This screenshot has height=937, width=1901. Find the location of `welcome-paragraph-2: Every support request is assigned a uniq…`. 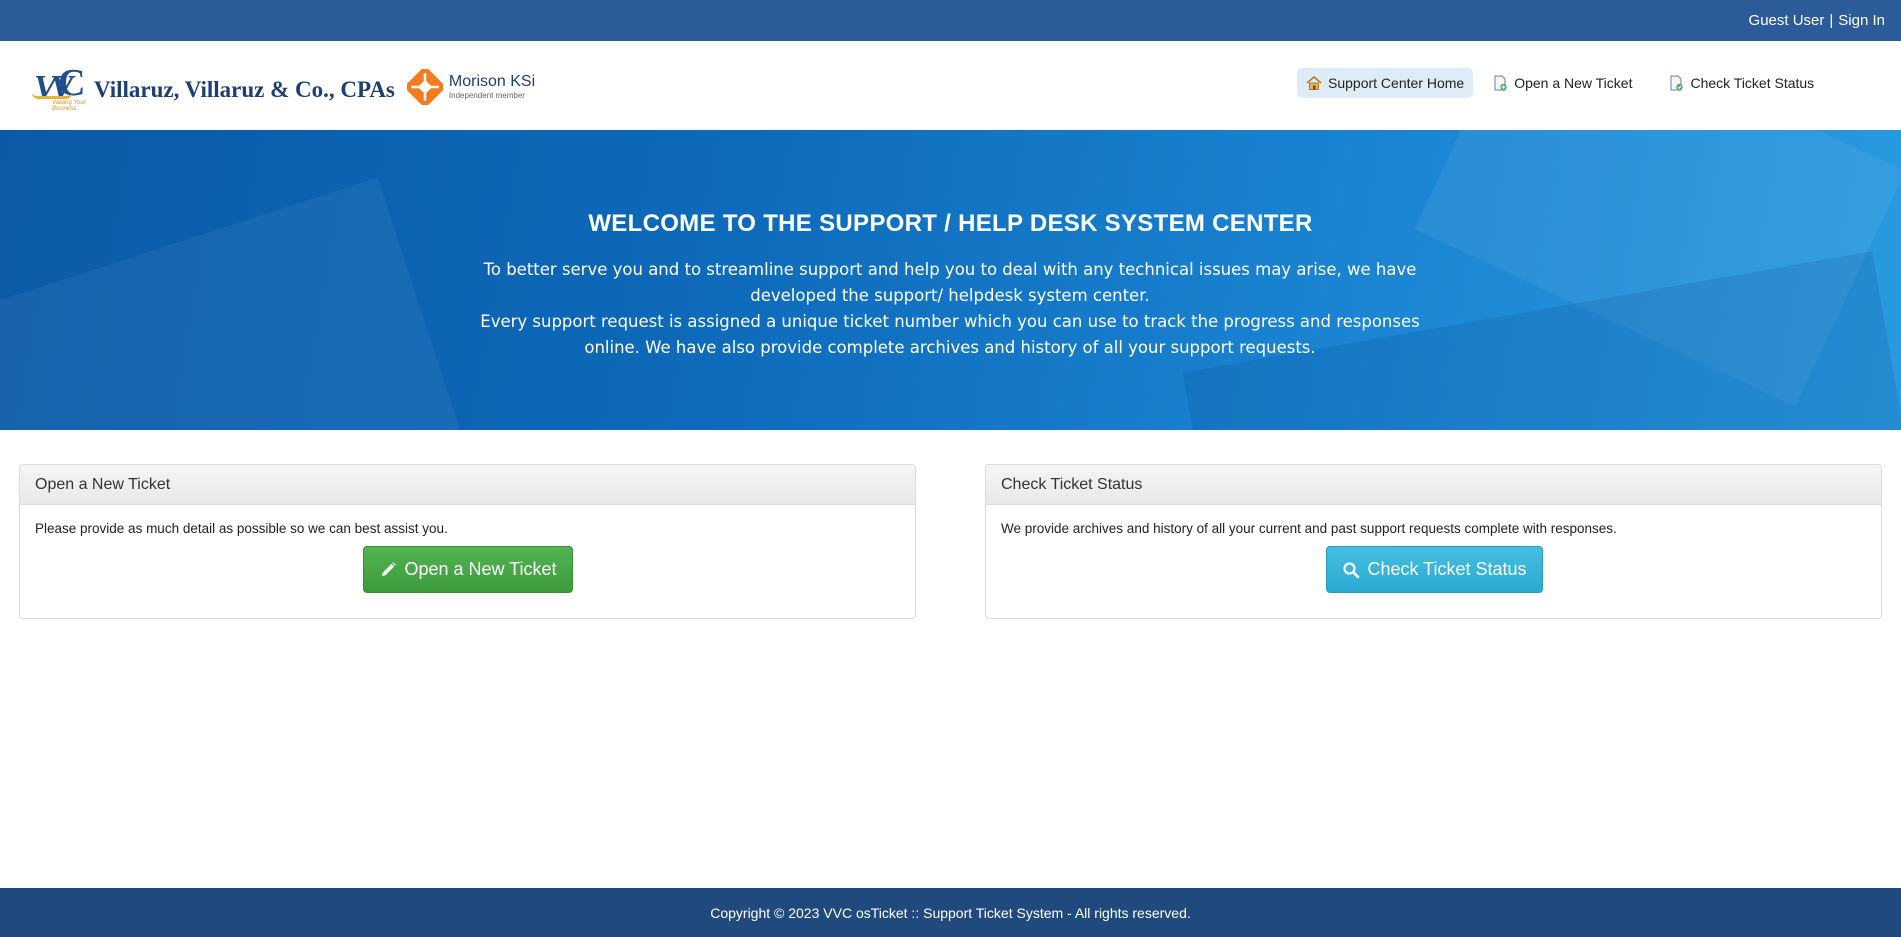

welcome-paragraph-2: Every support request is assigned a uniq… is located at coordinates (950, 334).